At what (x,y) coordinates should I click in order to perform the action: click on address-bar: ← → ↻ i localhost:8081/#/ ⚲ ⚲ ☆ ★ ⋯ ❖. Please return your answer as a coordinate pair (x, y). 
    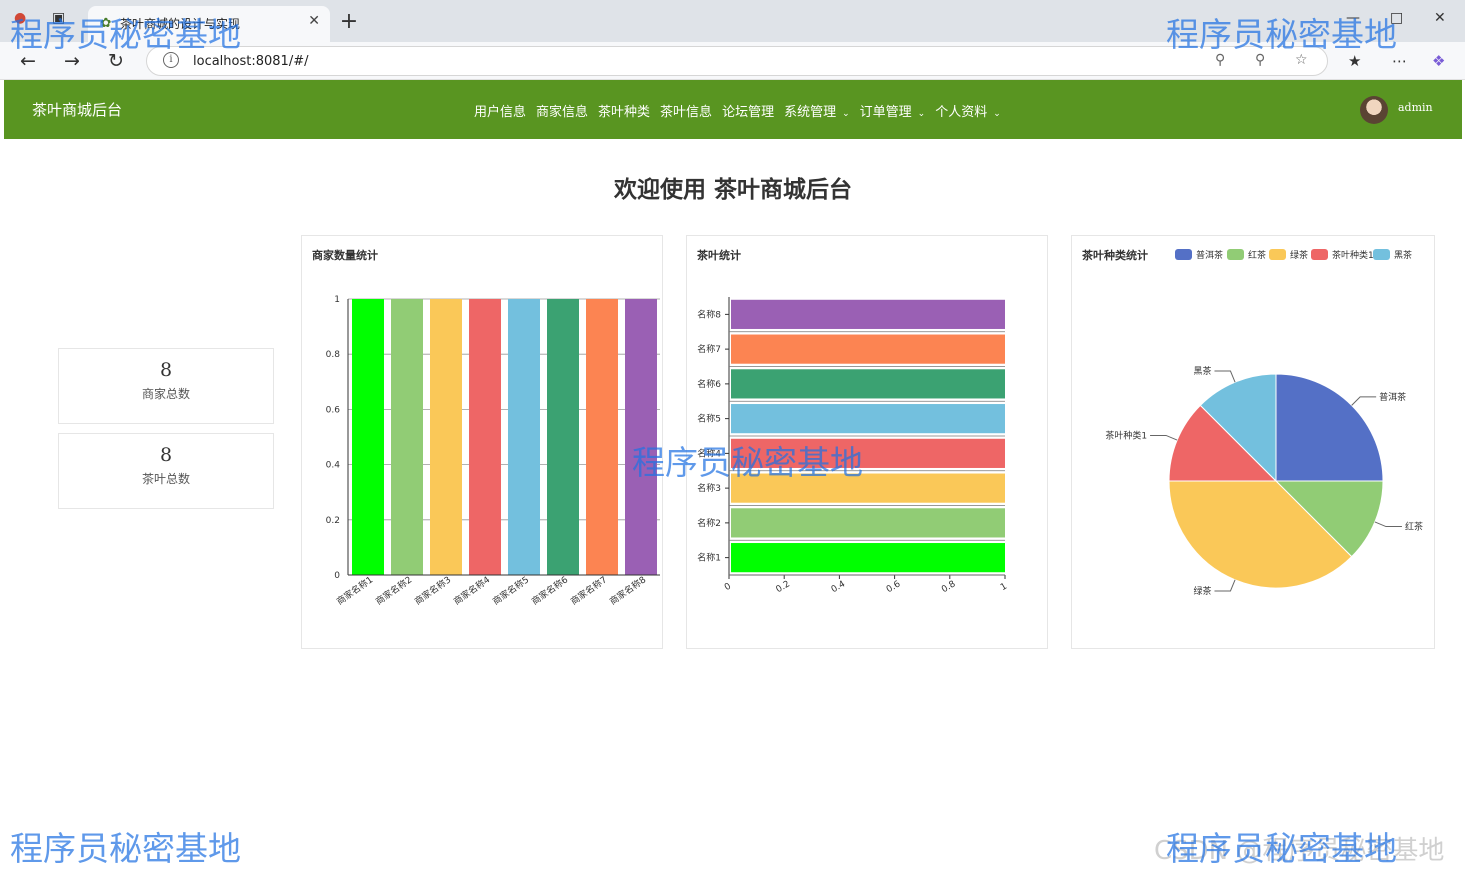
    Looking at the image, I should click on (732, 61).